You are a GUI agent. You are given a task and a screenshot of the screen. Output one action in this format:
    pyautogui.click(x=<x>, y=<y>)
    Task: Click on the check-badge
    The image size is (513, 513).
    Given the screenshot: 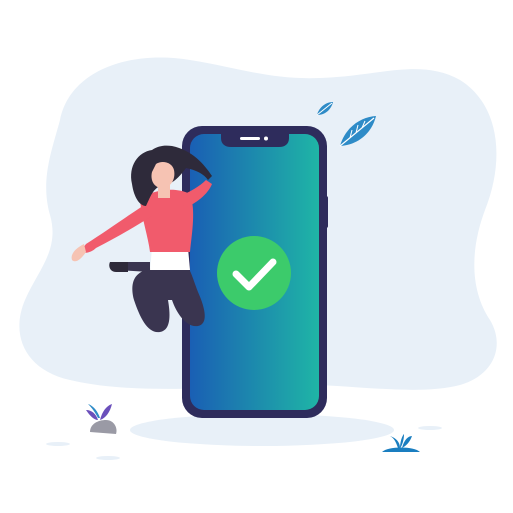 What is the action you would take?
    pyautogui.click(x=254, y=273)
    